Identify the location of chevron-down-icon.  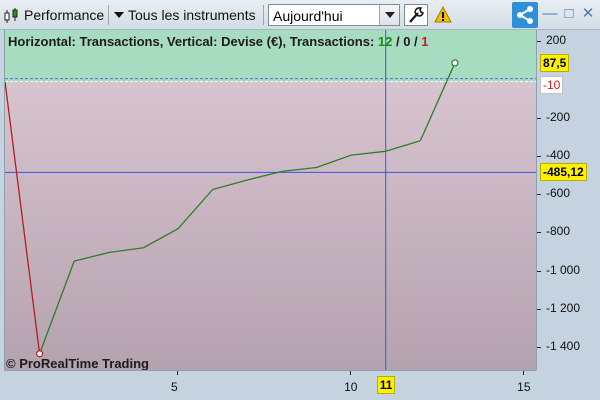
(389, 15).